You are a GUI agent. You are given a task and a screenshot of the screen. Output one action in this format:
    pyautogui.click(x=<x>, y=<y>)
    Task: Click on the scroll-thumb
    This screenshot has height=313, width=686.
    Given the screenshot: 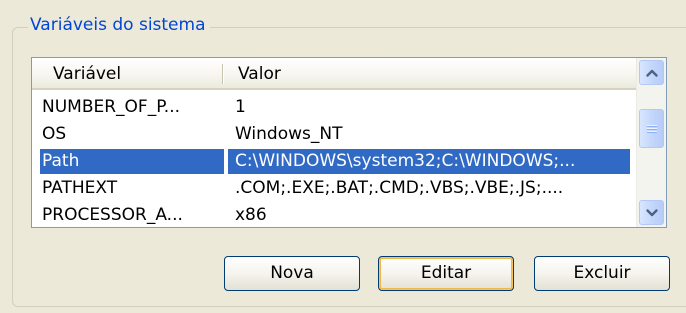 What is the action you would take?
    pyautogui.click(x=651, y=128)
    